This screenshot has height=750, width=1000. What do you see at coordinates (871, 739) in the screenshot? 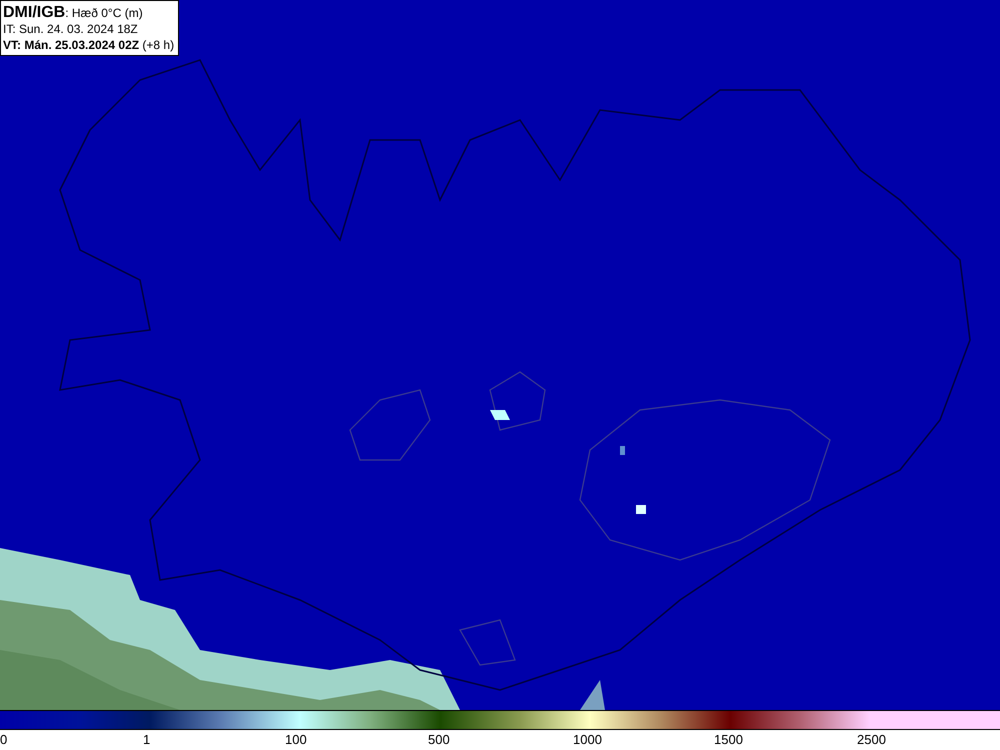
I see `scale-label: 2500` at bounding box center [871, 739].